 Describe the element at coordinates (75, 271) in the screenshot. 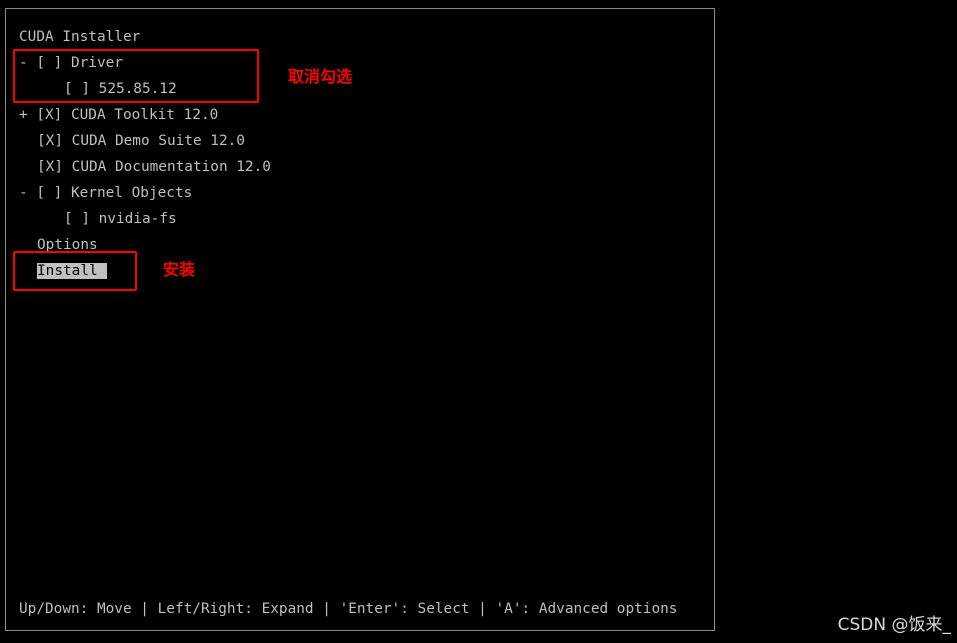

I see `install-annotation-box` at that location.